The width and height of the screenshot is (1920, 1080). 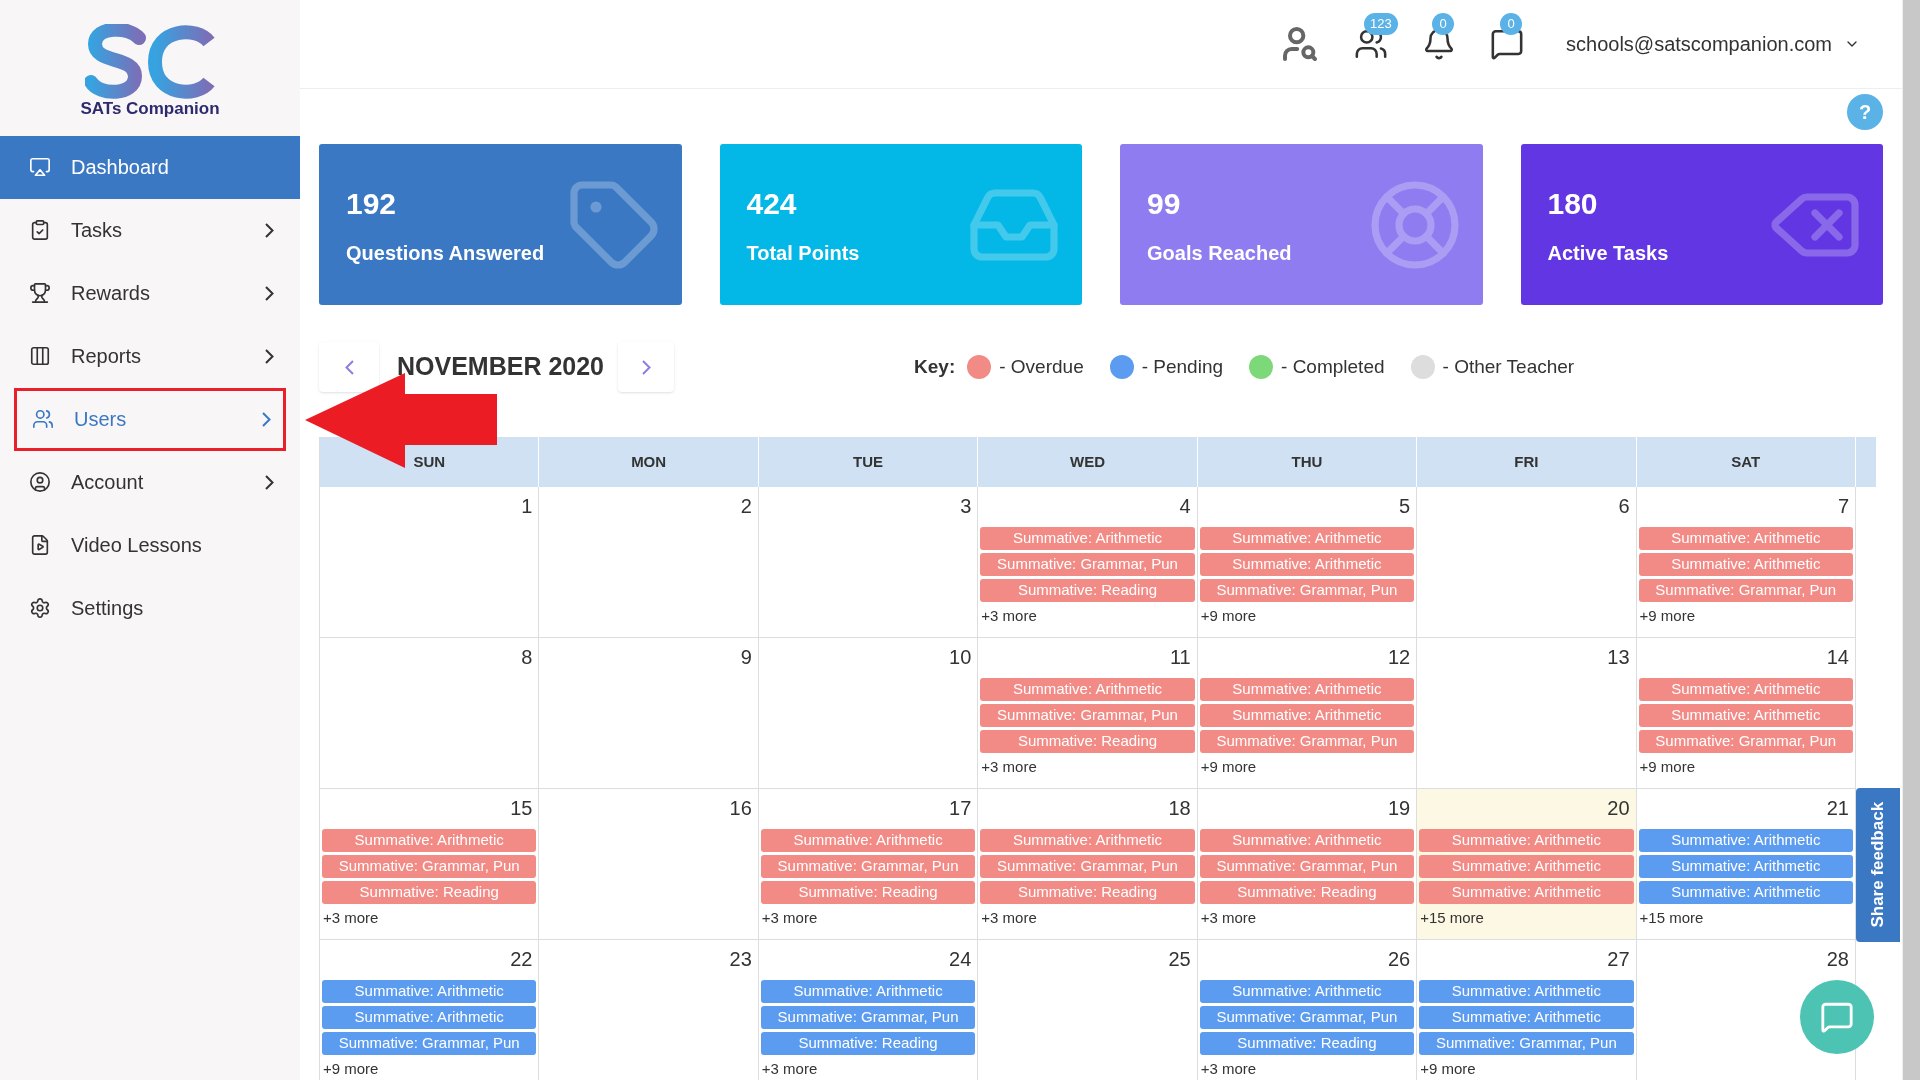 I want to click on day-number: 6, so click(x=1624, y=506).